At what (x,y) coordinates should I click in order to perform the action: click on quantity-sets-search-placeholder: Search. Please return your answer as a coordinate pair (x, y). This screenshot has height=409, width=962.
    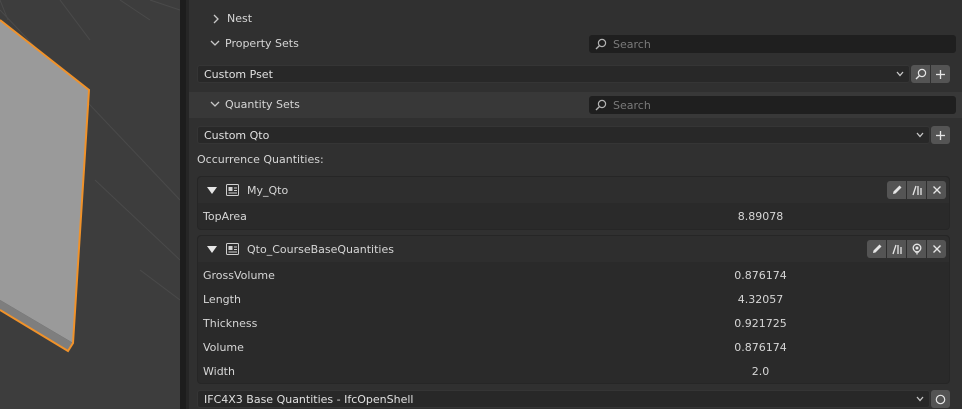
    Looking at the image, I should click on (632, 105).